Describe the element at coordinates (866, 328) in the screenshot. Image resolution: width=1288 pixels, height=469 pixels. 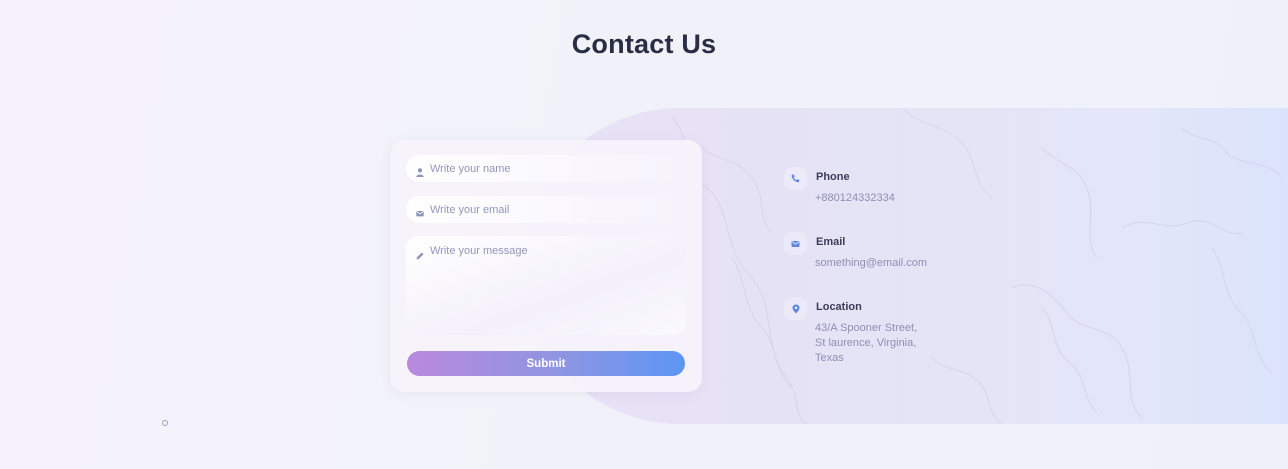
I see `address-line: 43/A Spooner Street,` at that location.